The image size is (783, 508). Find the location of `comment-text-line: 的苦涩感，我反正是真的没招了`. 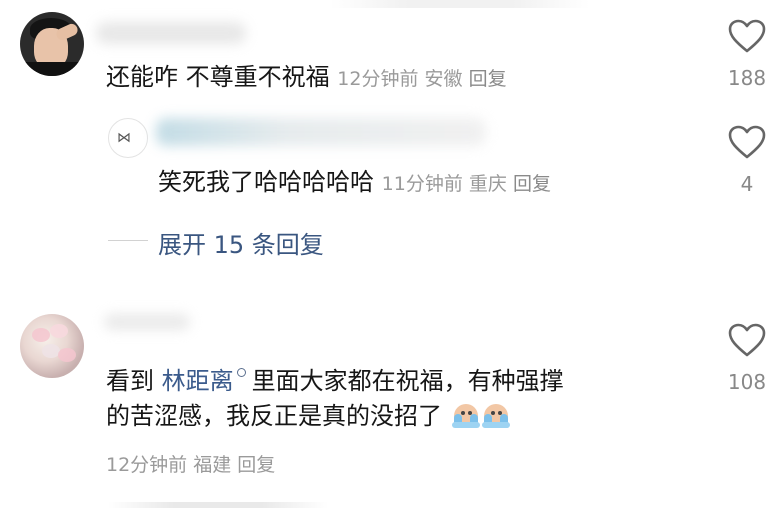

comment-text-line: 的苦涩感，我反正是真的没招了 is located at coordinates (308, 416).